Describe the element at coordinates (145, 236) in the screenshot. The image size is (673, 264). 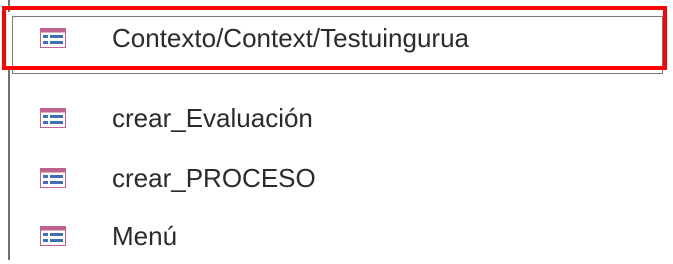
I see `nav-item-label: Menú` at that location.